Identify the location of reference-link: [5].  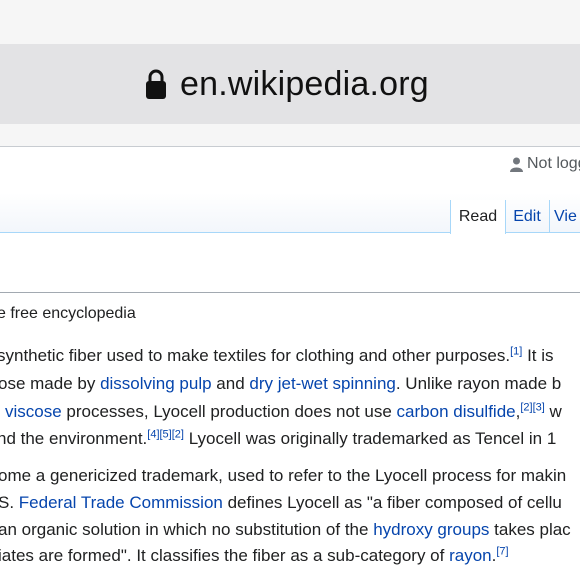
(166, 434).